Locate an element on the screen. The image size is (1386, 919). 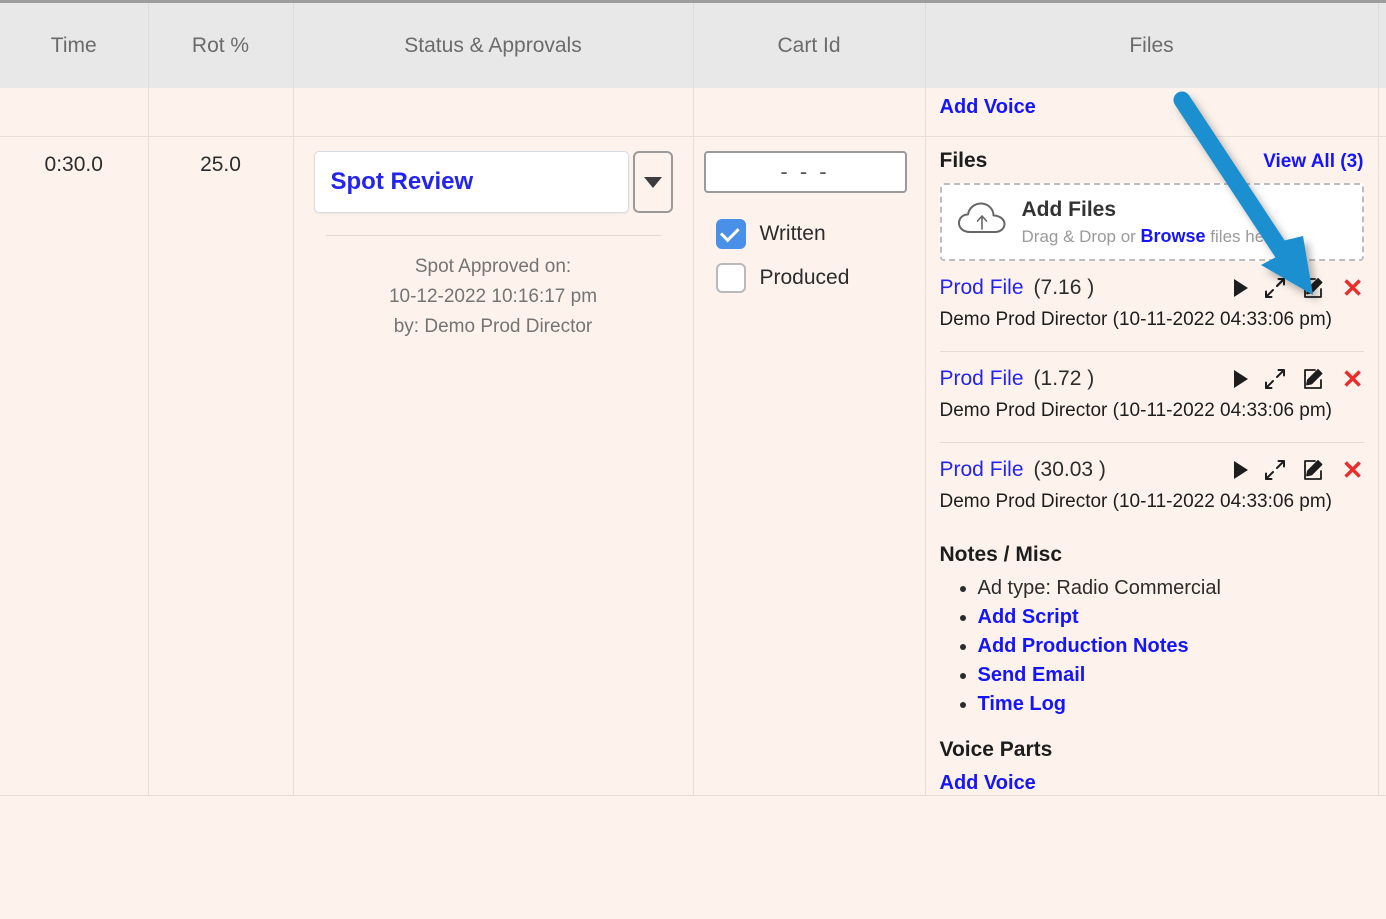
column-header-cart: Cart Id is located at coordinates (809, 45).